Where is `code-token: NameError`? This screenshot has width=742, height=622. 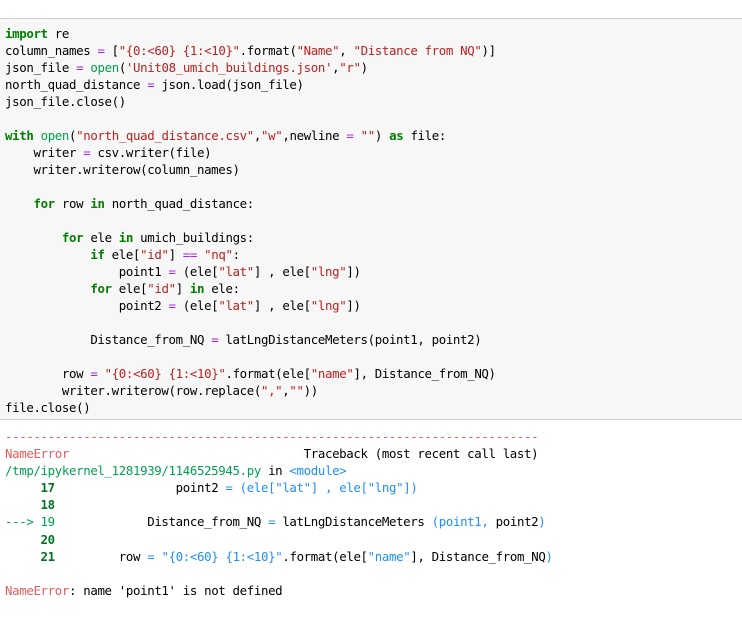 code-token: NameError is located at coordinates (37, 454).